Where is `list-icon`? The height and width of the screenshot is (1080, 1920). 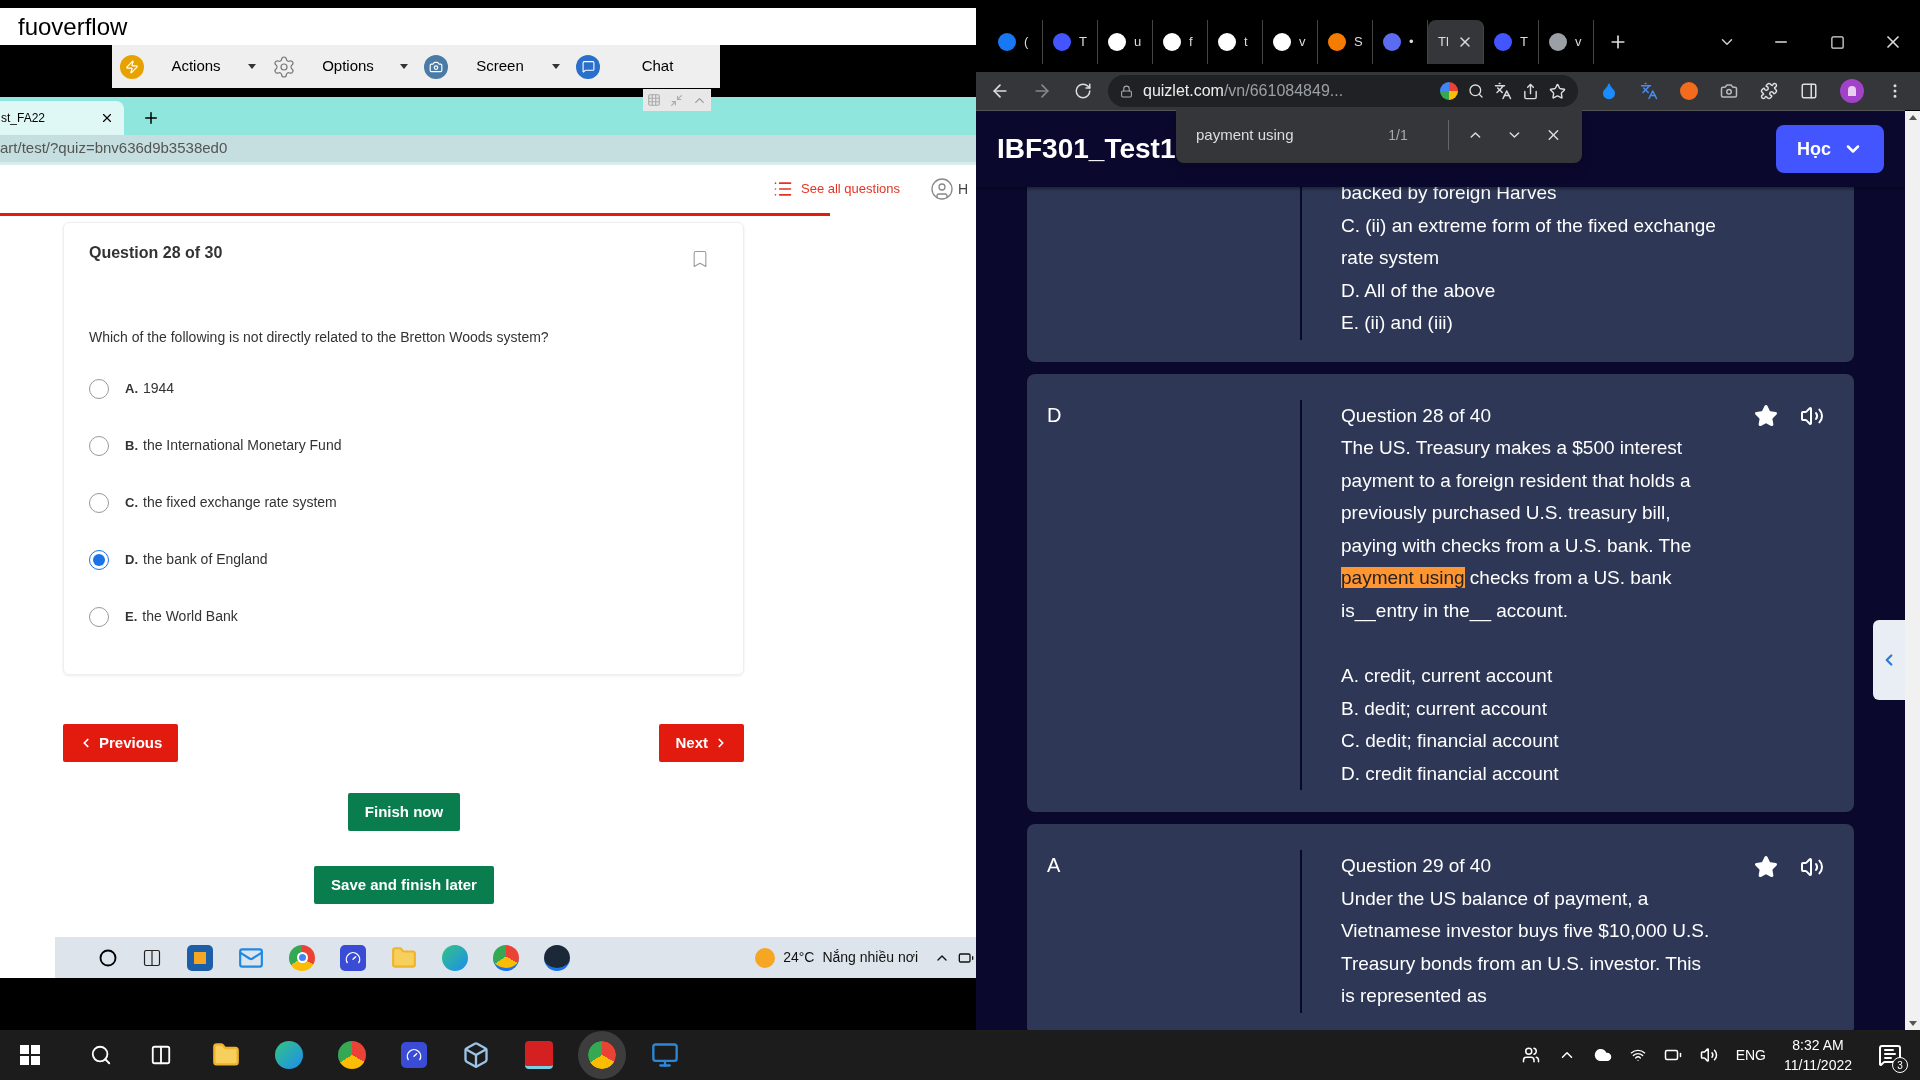 list-icon is located at coordinates (783, 189).